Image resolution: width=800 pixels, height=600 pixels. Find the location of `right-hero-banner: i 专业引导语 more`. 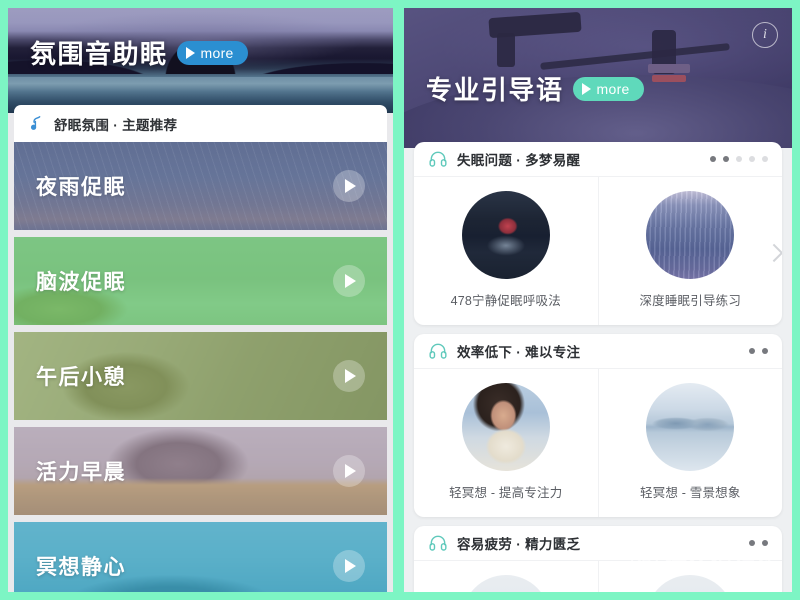

right-hero-banner: i 专业引导语 more is located at coordinates (598, 78).